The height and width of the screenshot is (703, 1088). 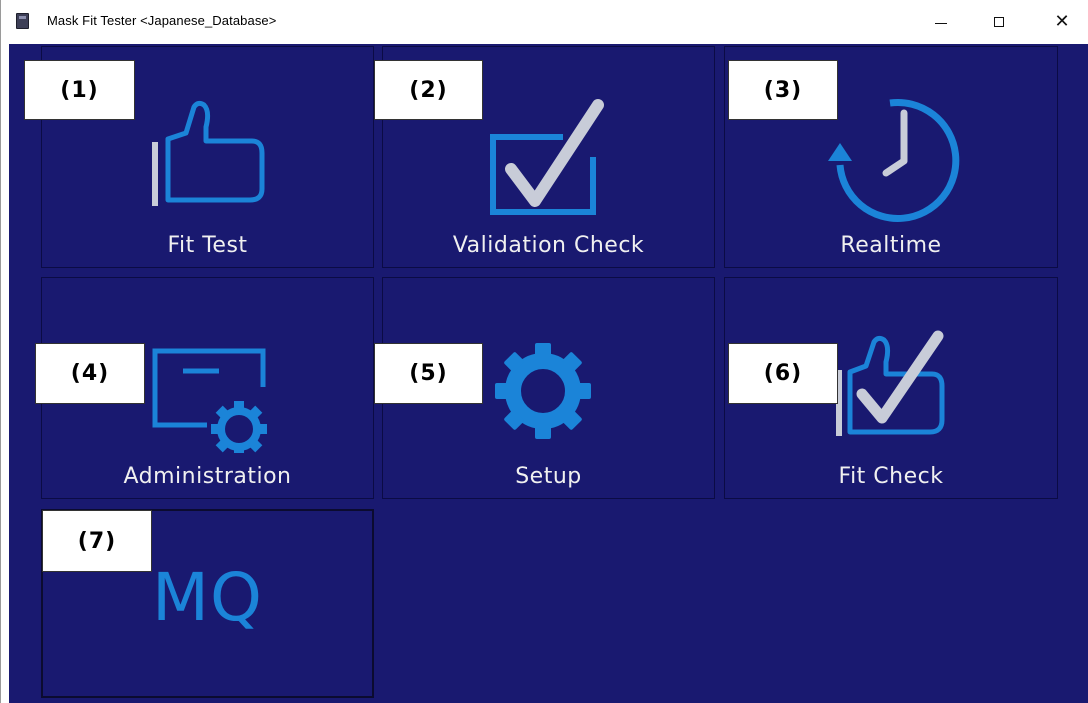 I want to click on thumbs-up-icon, so click(x=208, y=153).